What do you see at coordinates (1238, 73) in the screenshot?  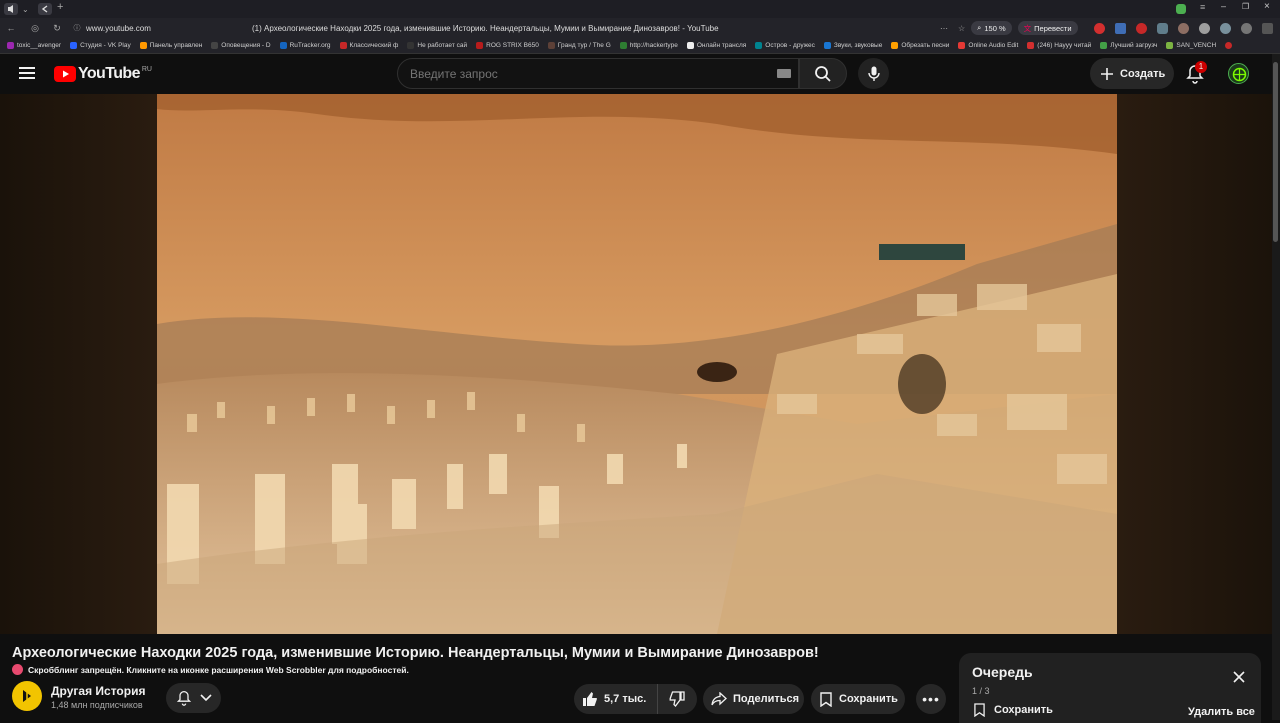 I see `avatar` at bounding box center [1238, 73].